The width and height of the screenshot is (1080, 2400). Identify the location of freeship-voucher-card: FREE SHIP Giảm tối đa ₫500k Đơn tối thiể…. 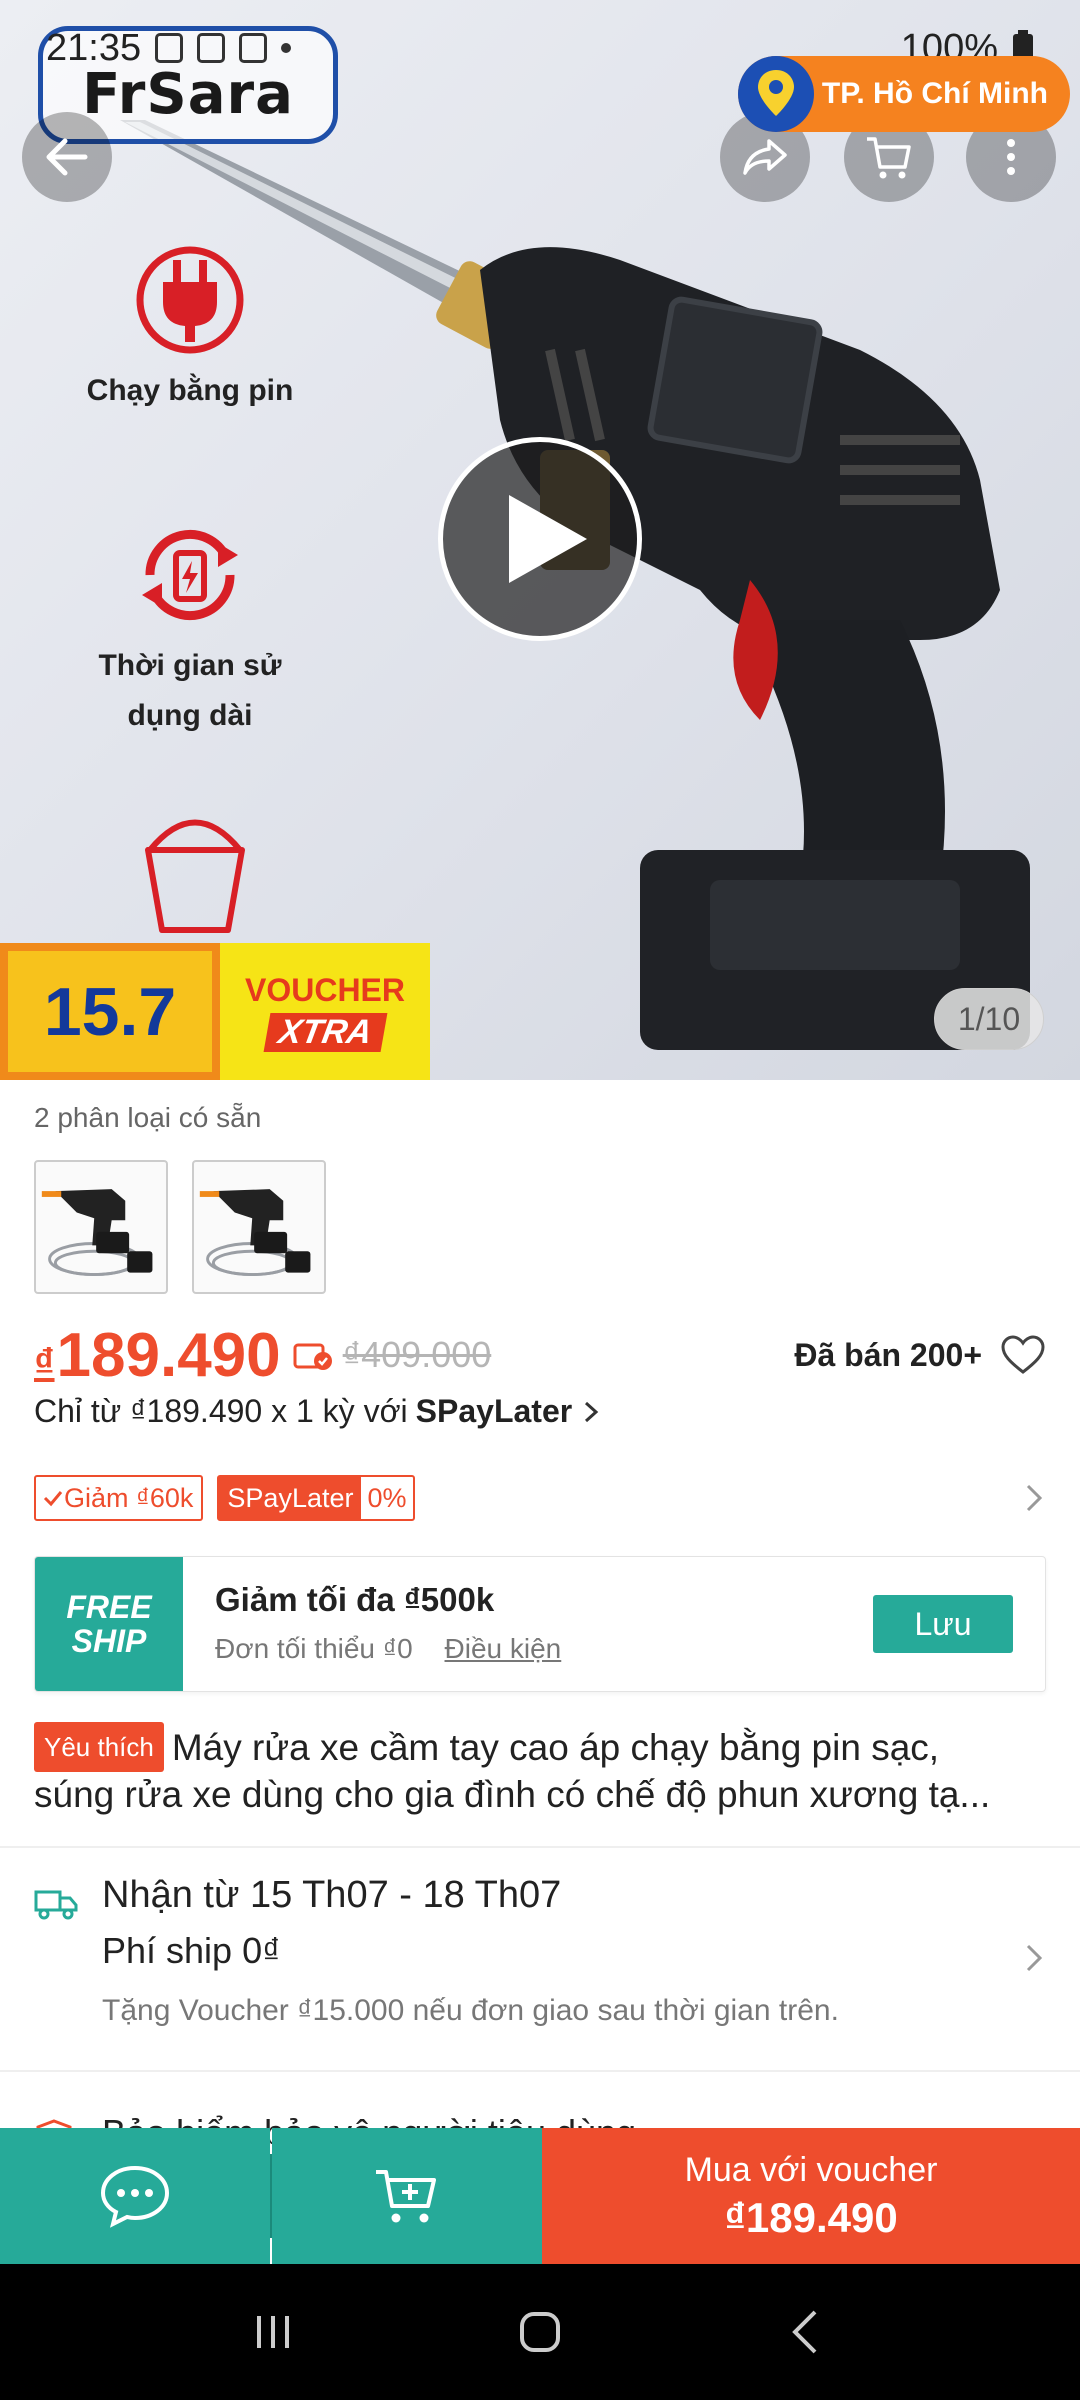
(540, 1624).